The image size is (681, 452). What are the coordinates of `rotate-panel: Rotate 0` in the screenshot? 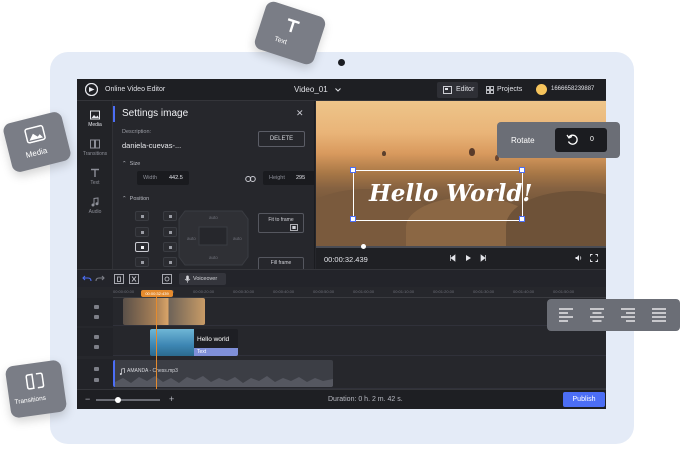 It's located at (558, 140).